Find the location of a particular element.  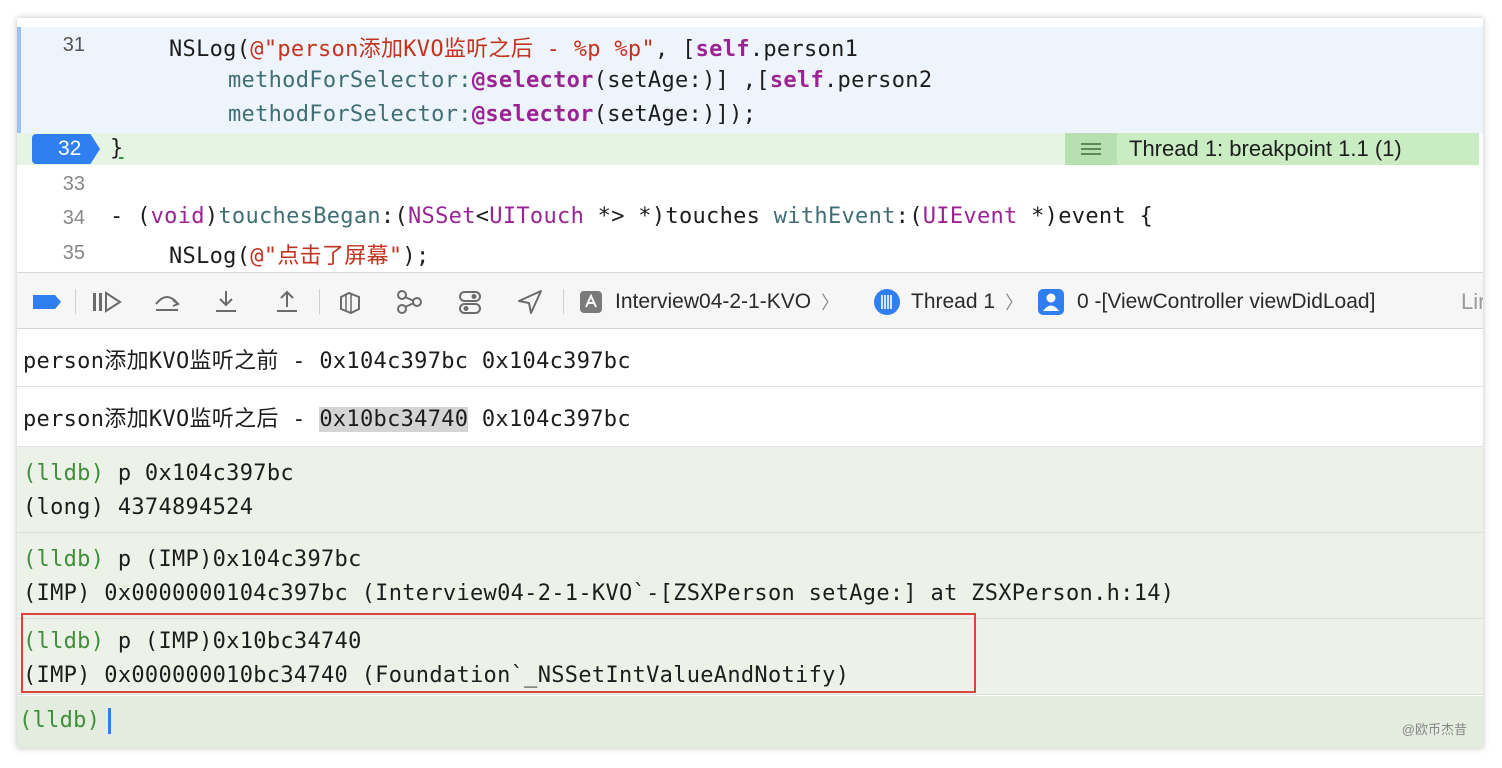

breadcrumb-target: Interview04-2-1-KVO 〉 is located at coordinates (709, 301).